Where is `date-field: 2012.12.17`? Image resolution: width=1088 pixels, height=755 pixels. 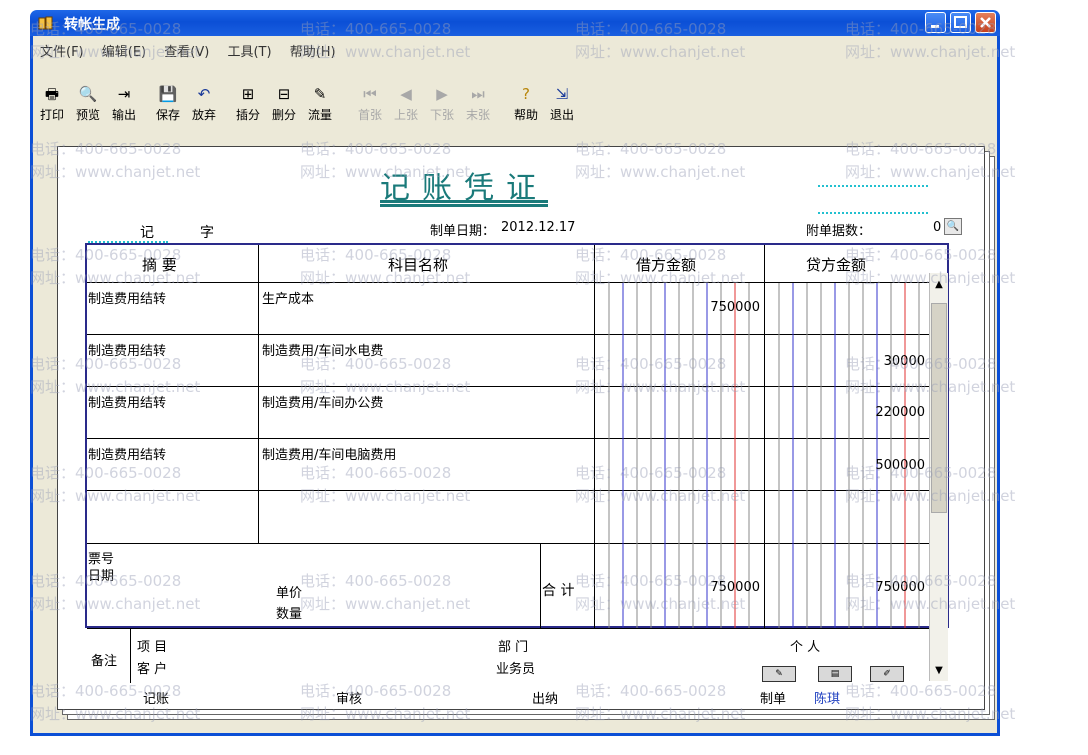 date-field: 2012.12.17 is located at coordinates (538, 227).